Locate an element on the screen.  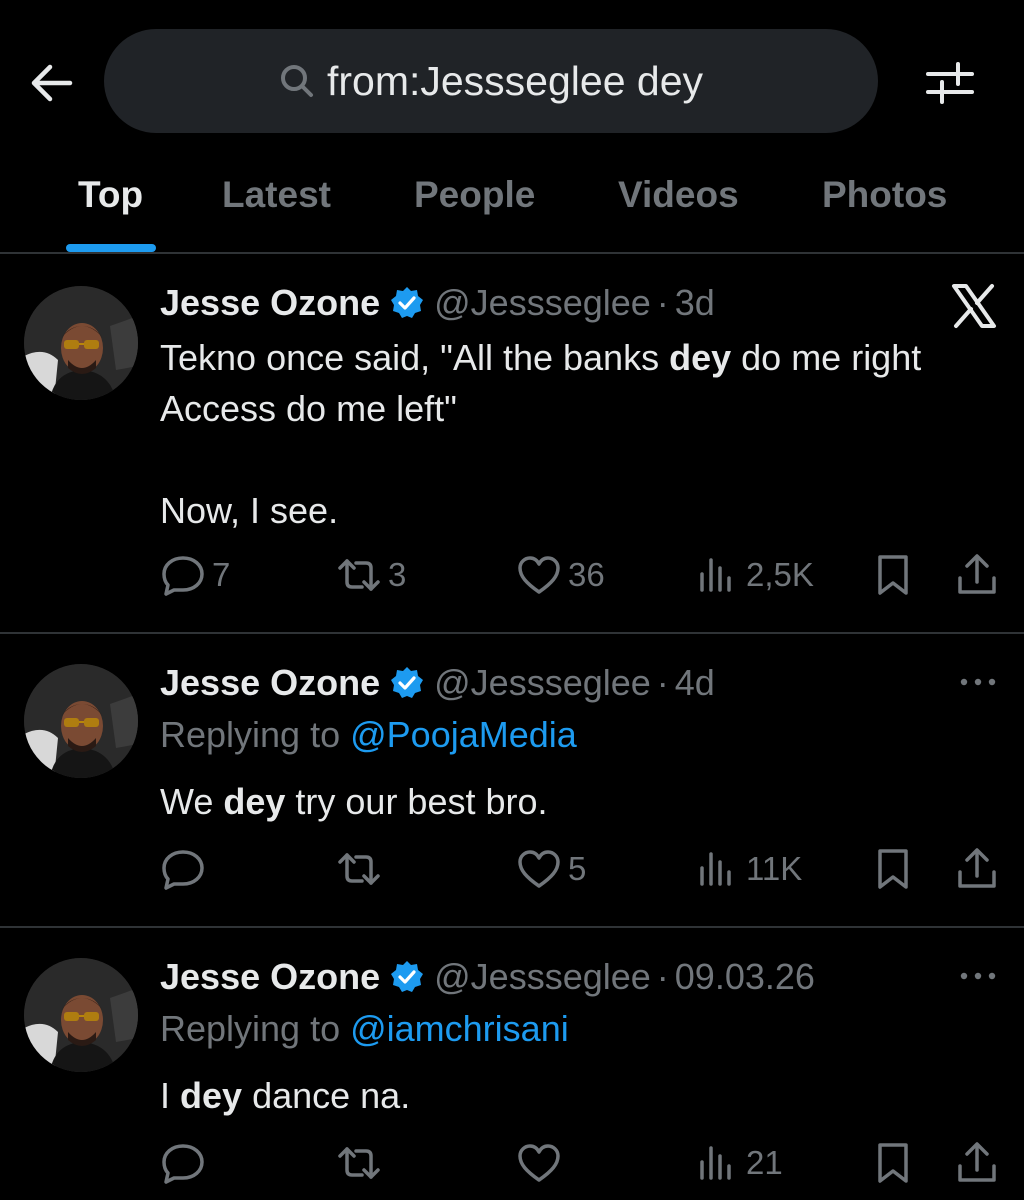
top-bar: from:Jessseglee dey is located at coordinates (512, 80).